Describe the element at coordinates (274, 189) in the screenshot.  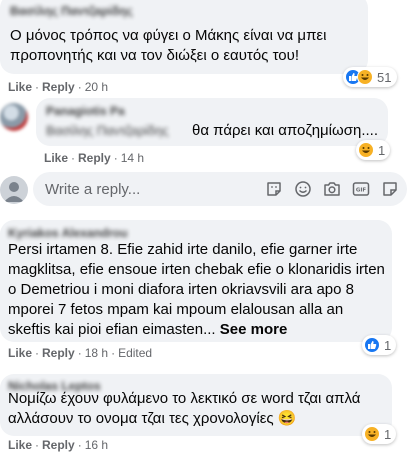
I see `sticker-face-icon` at that location.